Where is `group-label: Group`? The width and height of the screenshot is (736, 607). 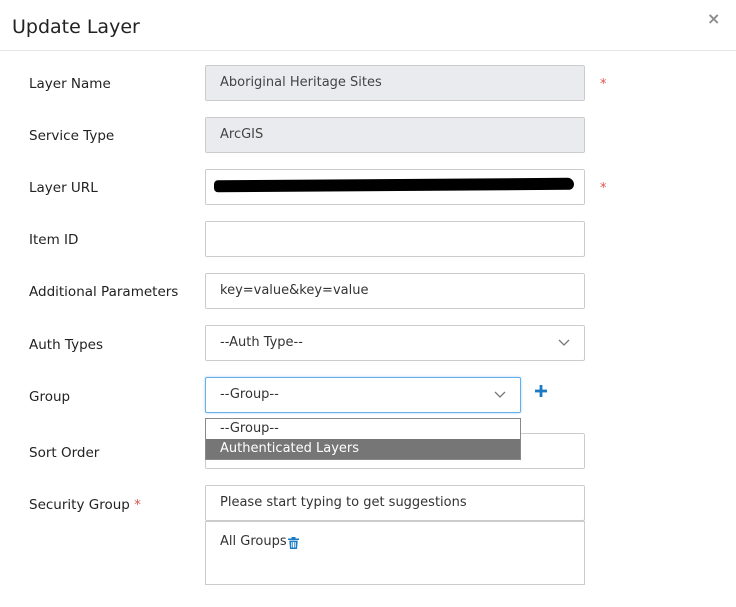 group-label: Group is located at coordinates (50, 397).